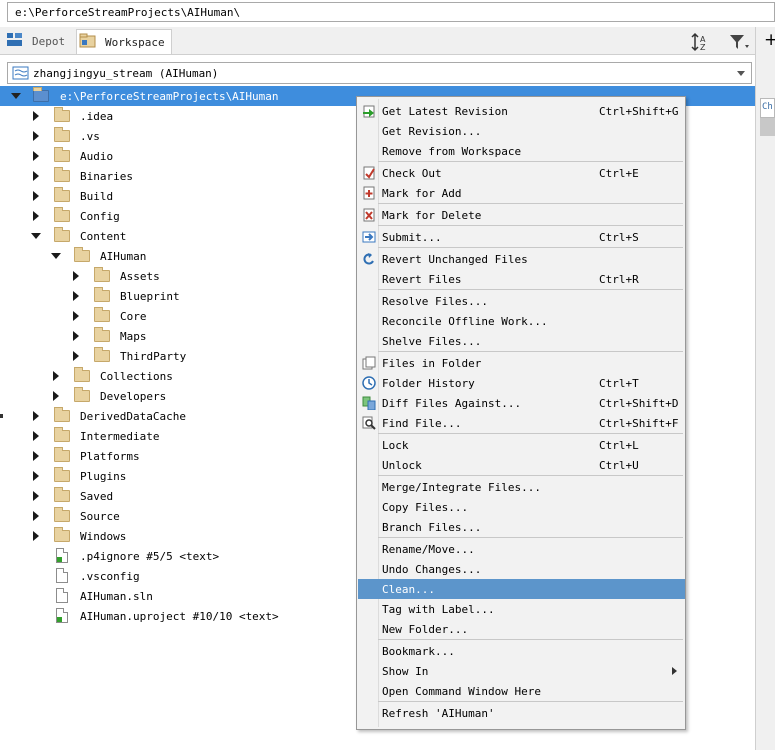  I want to click on tree-item-label: Blueprint, so click(150, 296).